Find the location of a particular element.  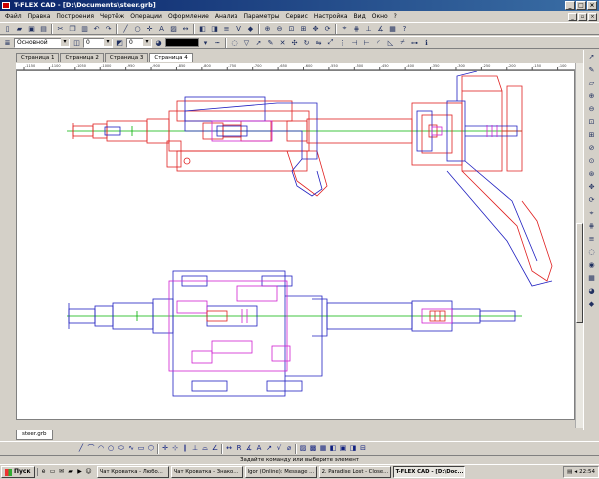

document-tab: steer.grb is located at coordinates (34, 435).